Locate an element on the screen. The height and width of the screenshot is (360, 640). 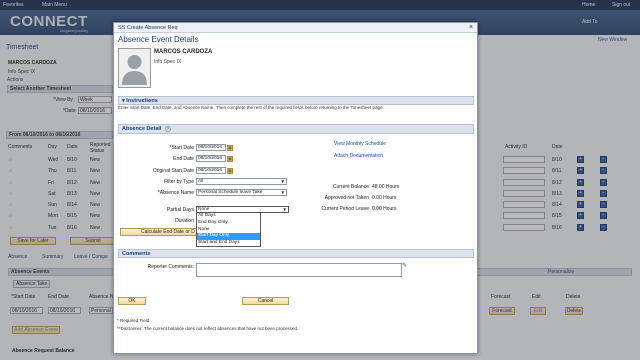
instructions-bar: ▾ Instructions is located at coordinates (296, 100).